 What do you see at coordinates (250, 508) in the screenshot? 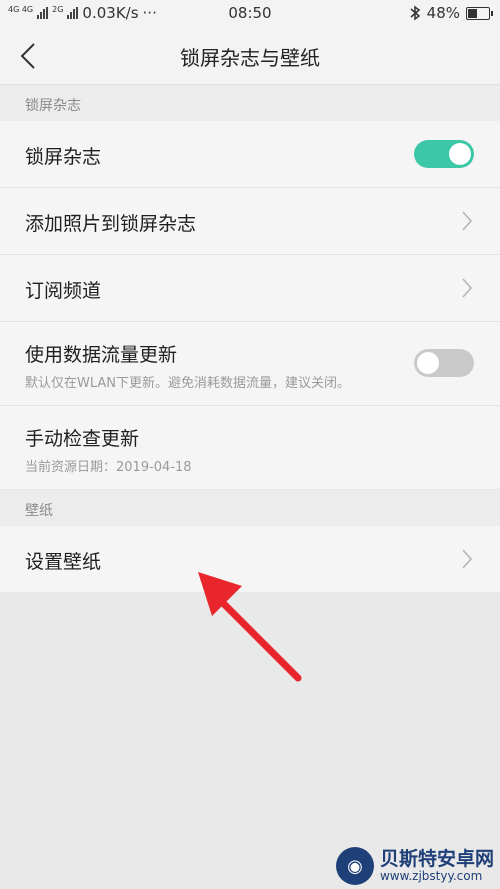
I see `section-header-wallpaper: 壁纸` at bounding box center [250, 508].